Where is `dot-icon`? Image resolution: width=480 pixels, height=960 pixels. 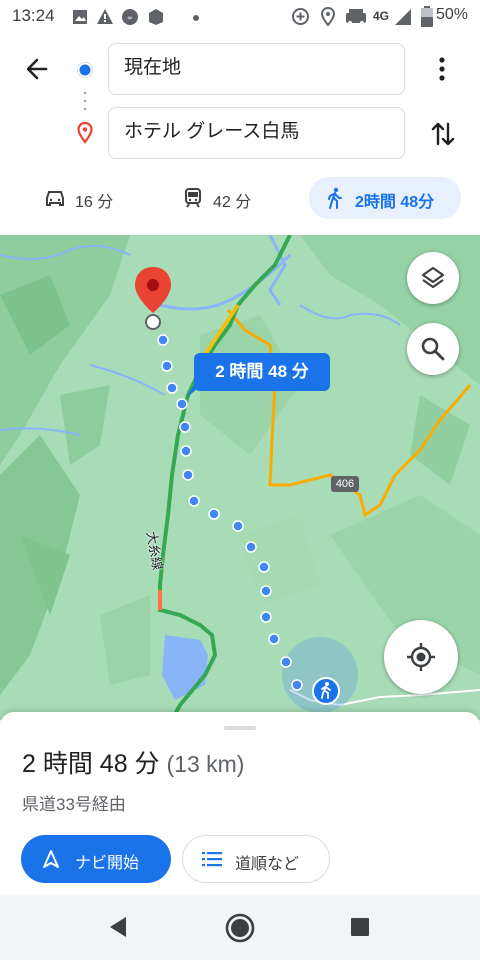 dot-icon is located at coordinates (196, 18).